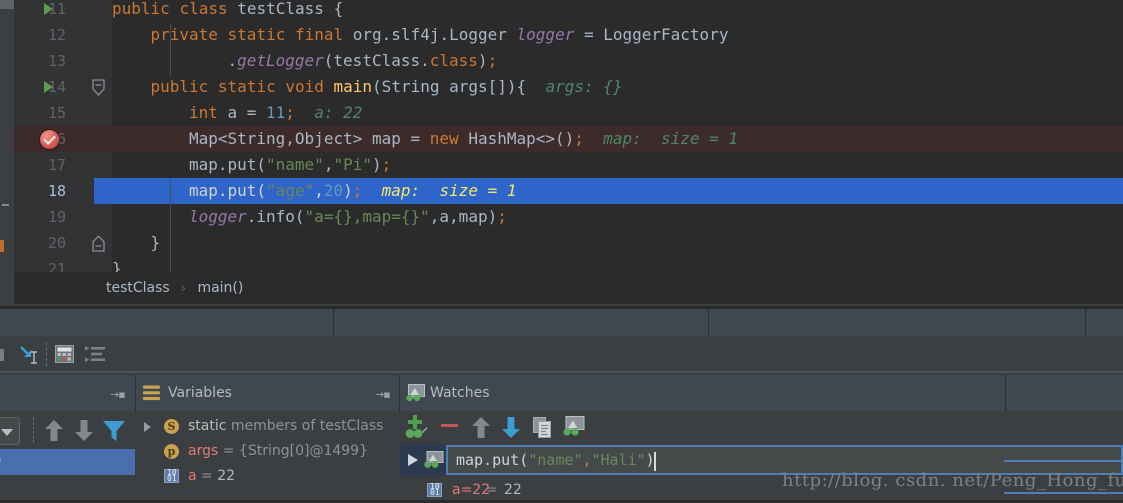 The width and height of the screenshot is (1123, 503). Describe the element at coordinates (561, 322) in the screenshot. I see `tool-window-tab-bar` at that location.